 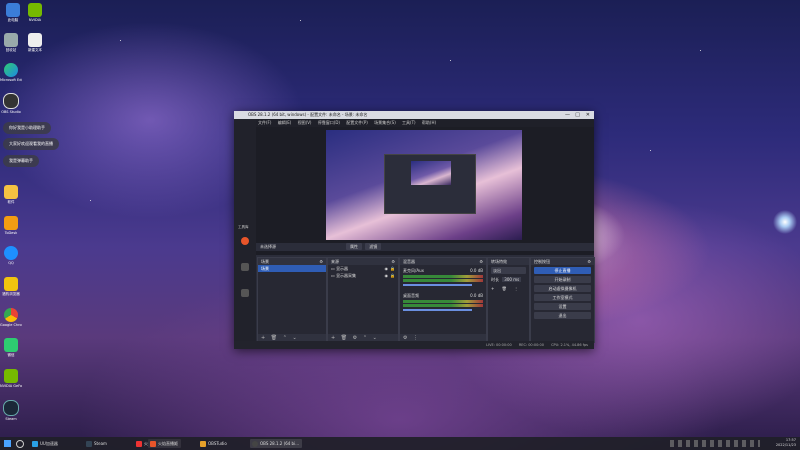 I want to click on mixer-channel: 麦克风/Aux 0.0 dB, so click(x=443, y=275).